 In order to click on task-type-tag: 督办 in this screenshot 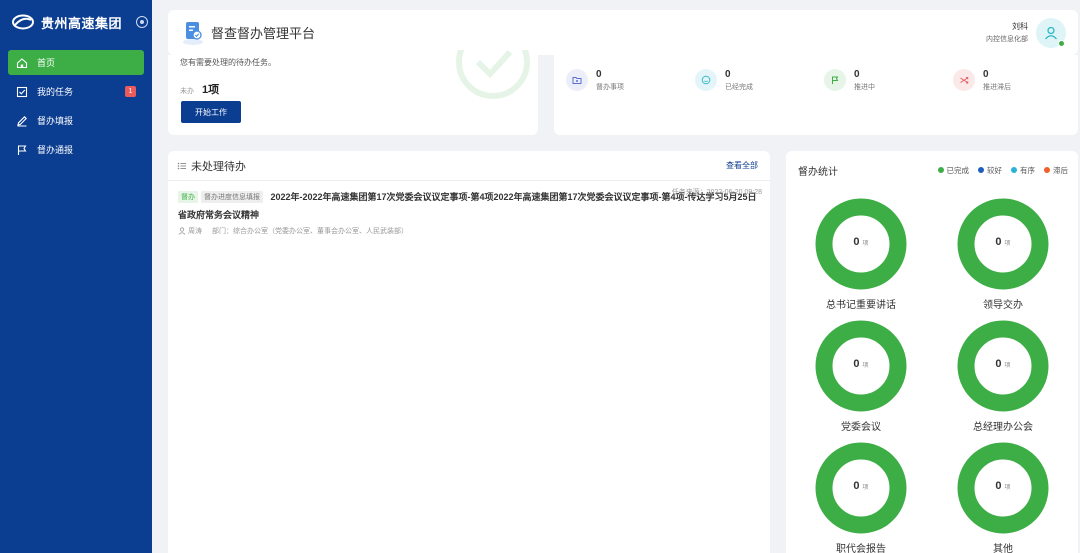, I will do `click(188, 197)`.